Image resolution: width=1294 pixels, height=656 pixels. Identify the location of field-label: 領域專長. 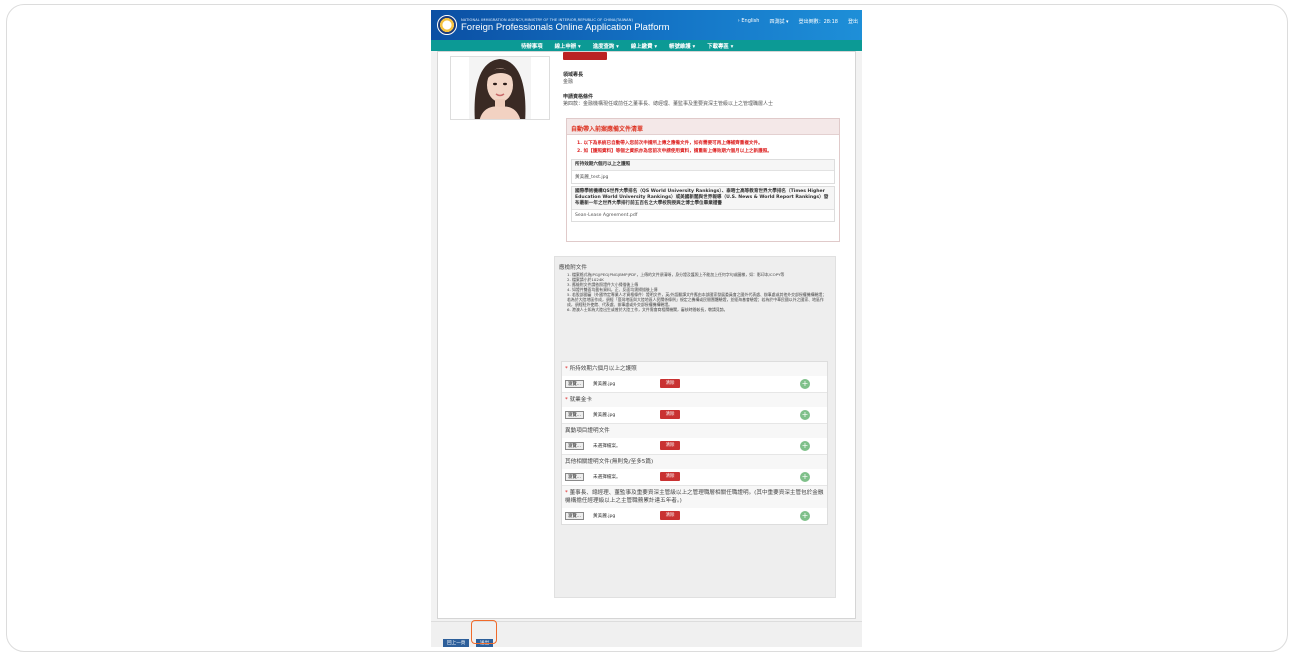
(573, 75).